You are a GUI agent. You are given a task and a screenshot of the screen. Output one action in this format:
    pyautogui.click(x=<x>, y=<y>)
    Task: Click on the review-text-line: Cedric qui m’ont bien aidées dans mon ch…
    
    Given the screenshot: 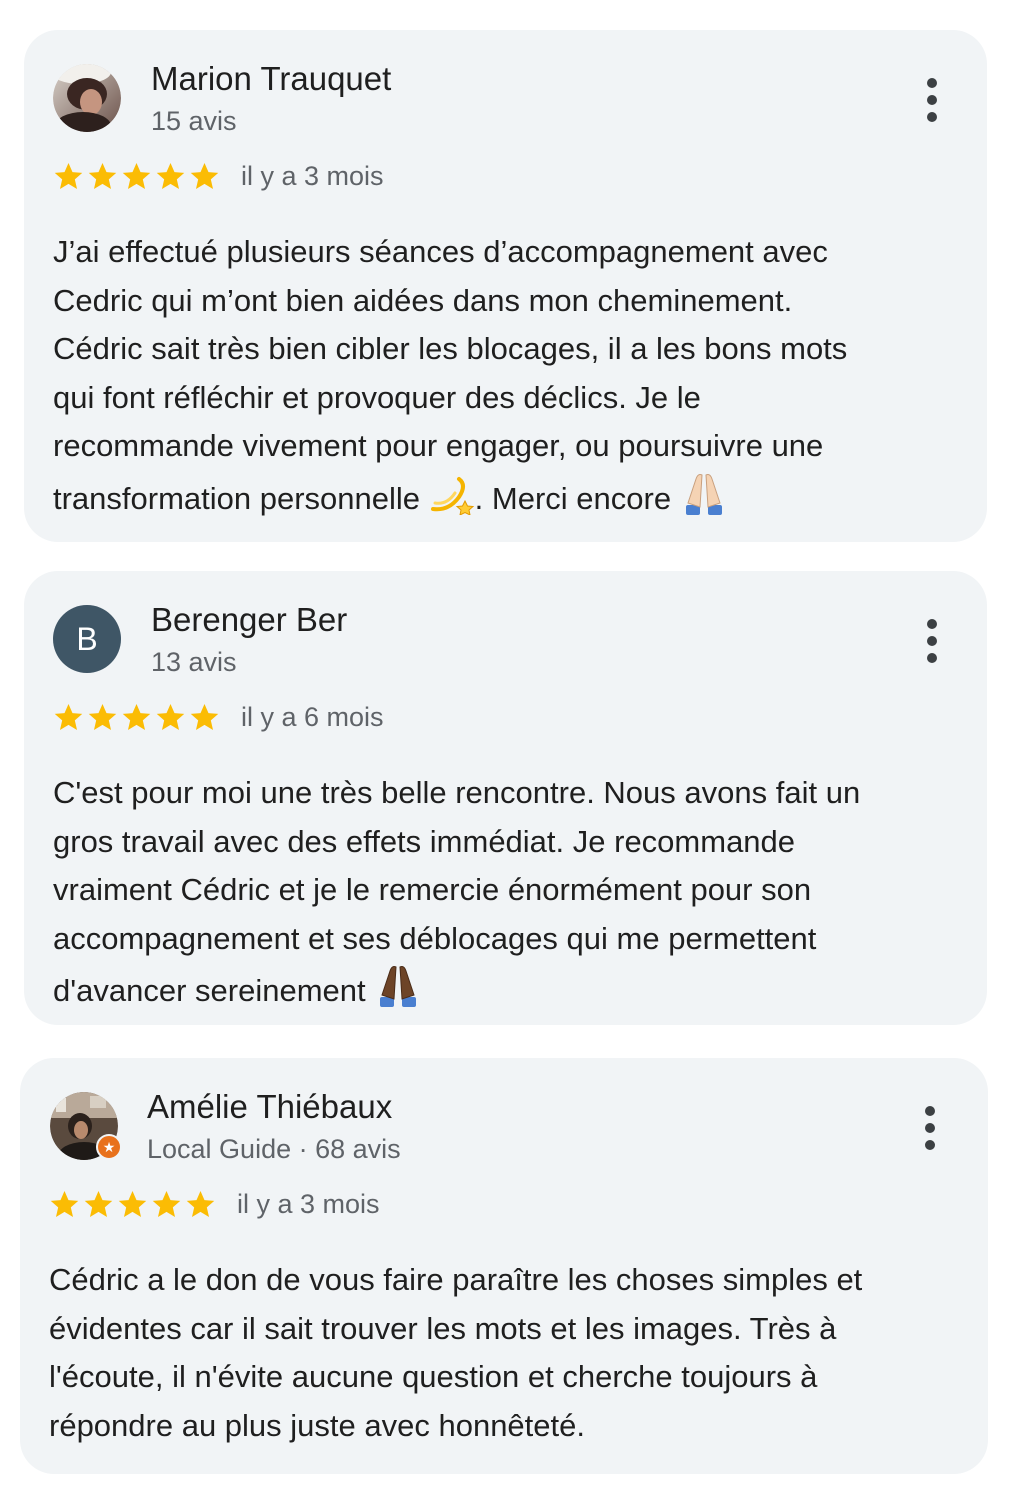 What is the action you would take?
    pyautogui.click(x=423, y=300)
    